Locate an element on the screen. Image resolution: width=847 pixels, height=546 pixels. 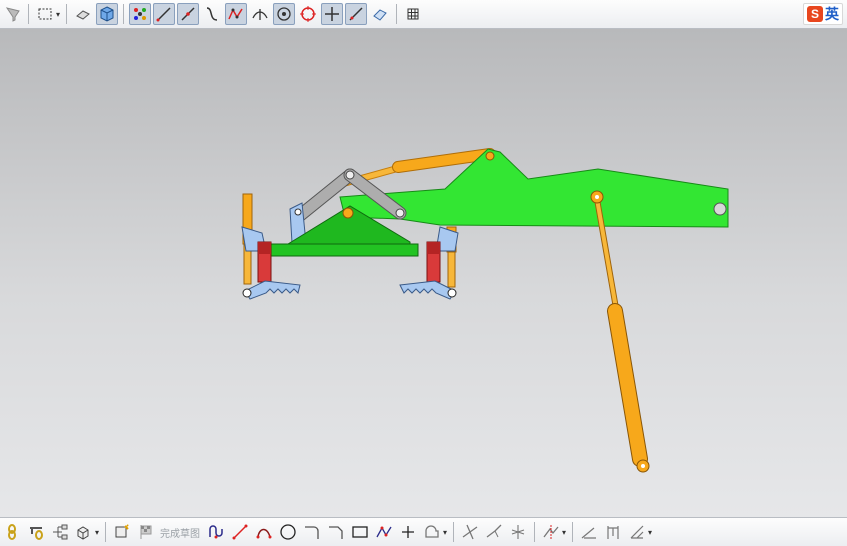
slant-line-icon is located at coordinates (356, 14).